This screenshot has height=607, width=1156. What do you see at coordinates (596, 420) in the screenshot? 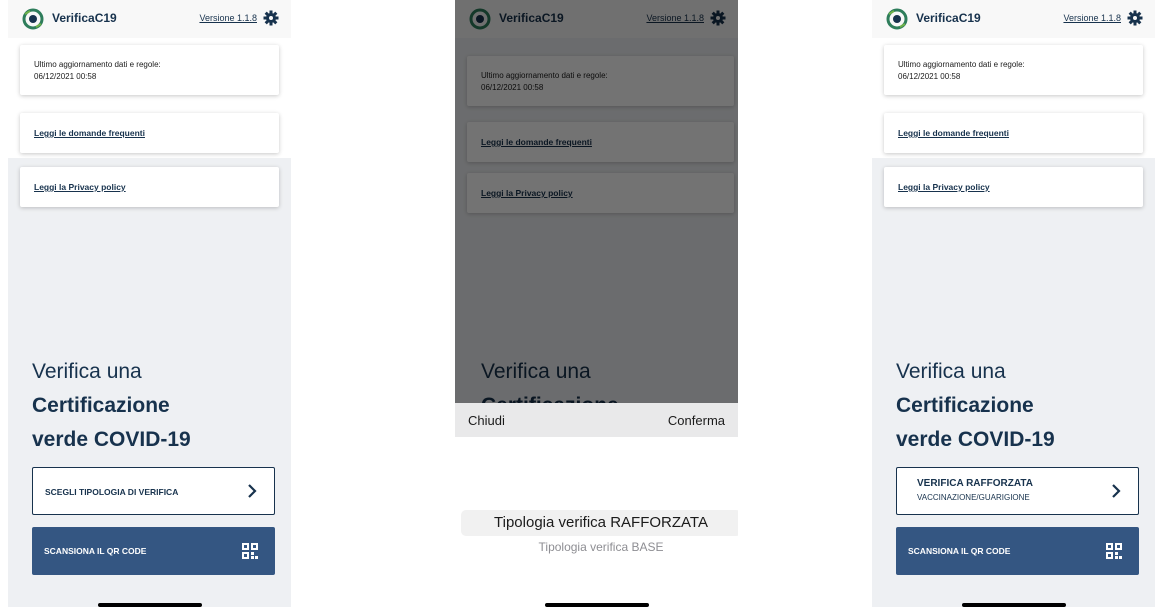
I see `picker-toolbar: Chiudi Conferma` at bounding box center [596, 420].